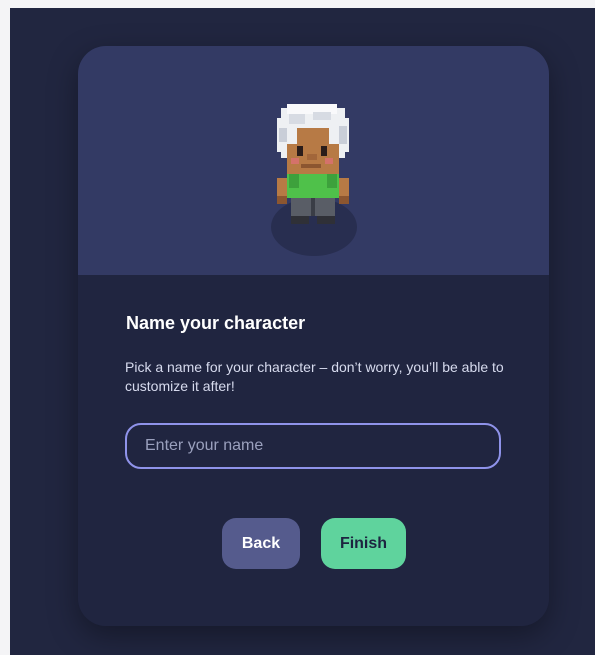 The height and width of the screenshot is (655, 595). I want to click on back-button: Back, so click(261, 543).